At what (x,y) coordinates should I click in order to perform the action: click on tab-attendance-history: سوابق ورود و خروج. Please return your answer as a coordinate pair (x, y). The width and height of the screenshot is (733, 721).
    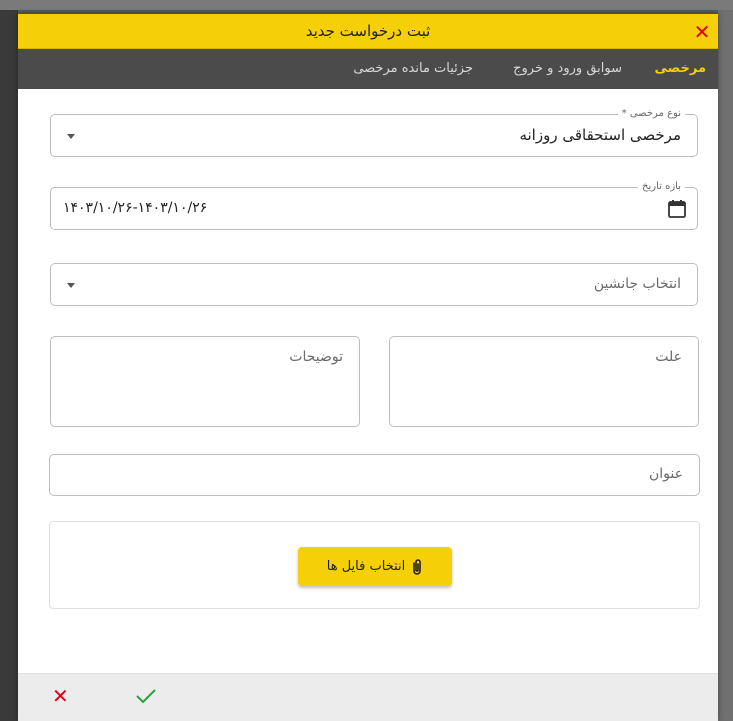
    Looking at the image, I should click on (567, 69).